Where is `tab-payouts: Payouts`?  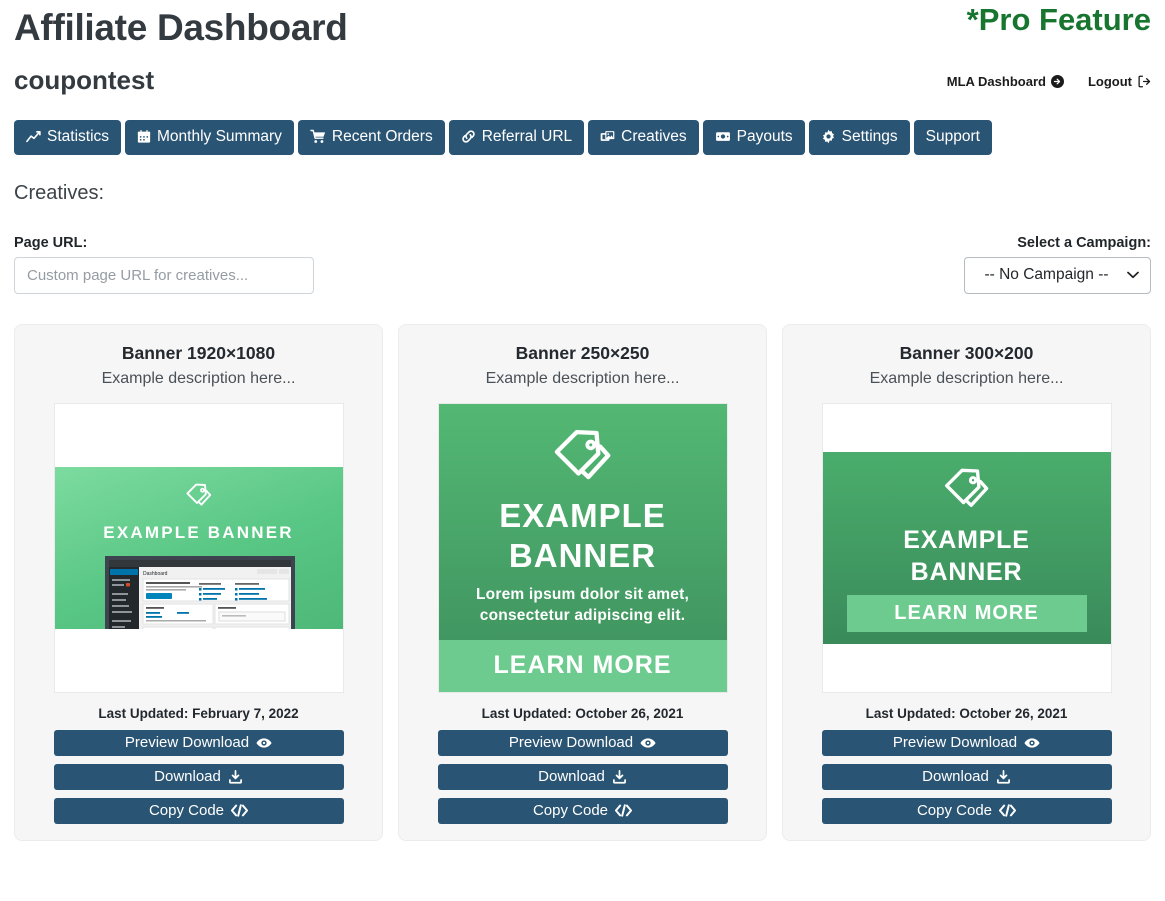 tab-payouts: Payouts is located at coordinates (753, 137).